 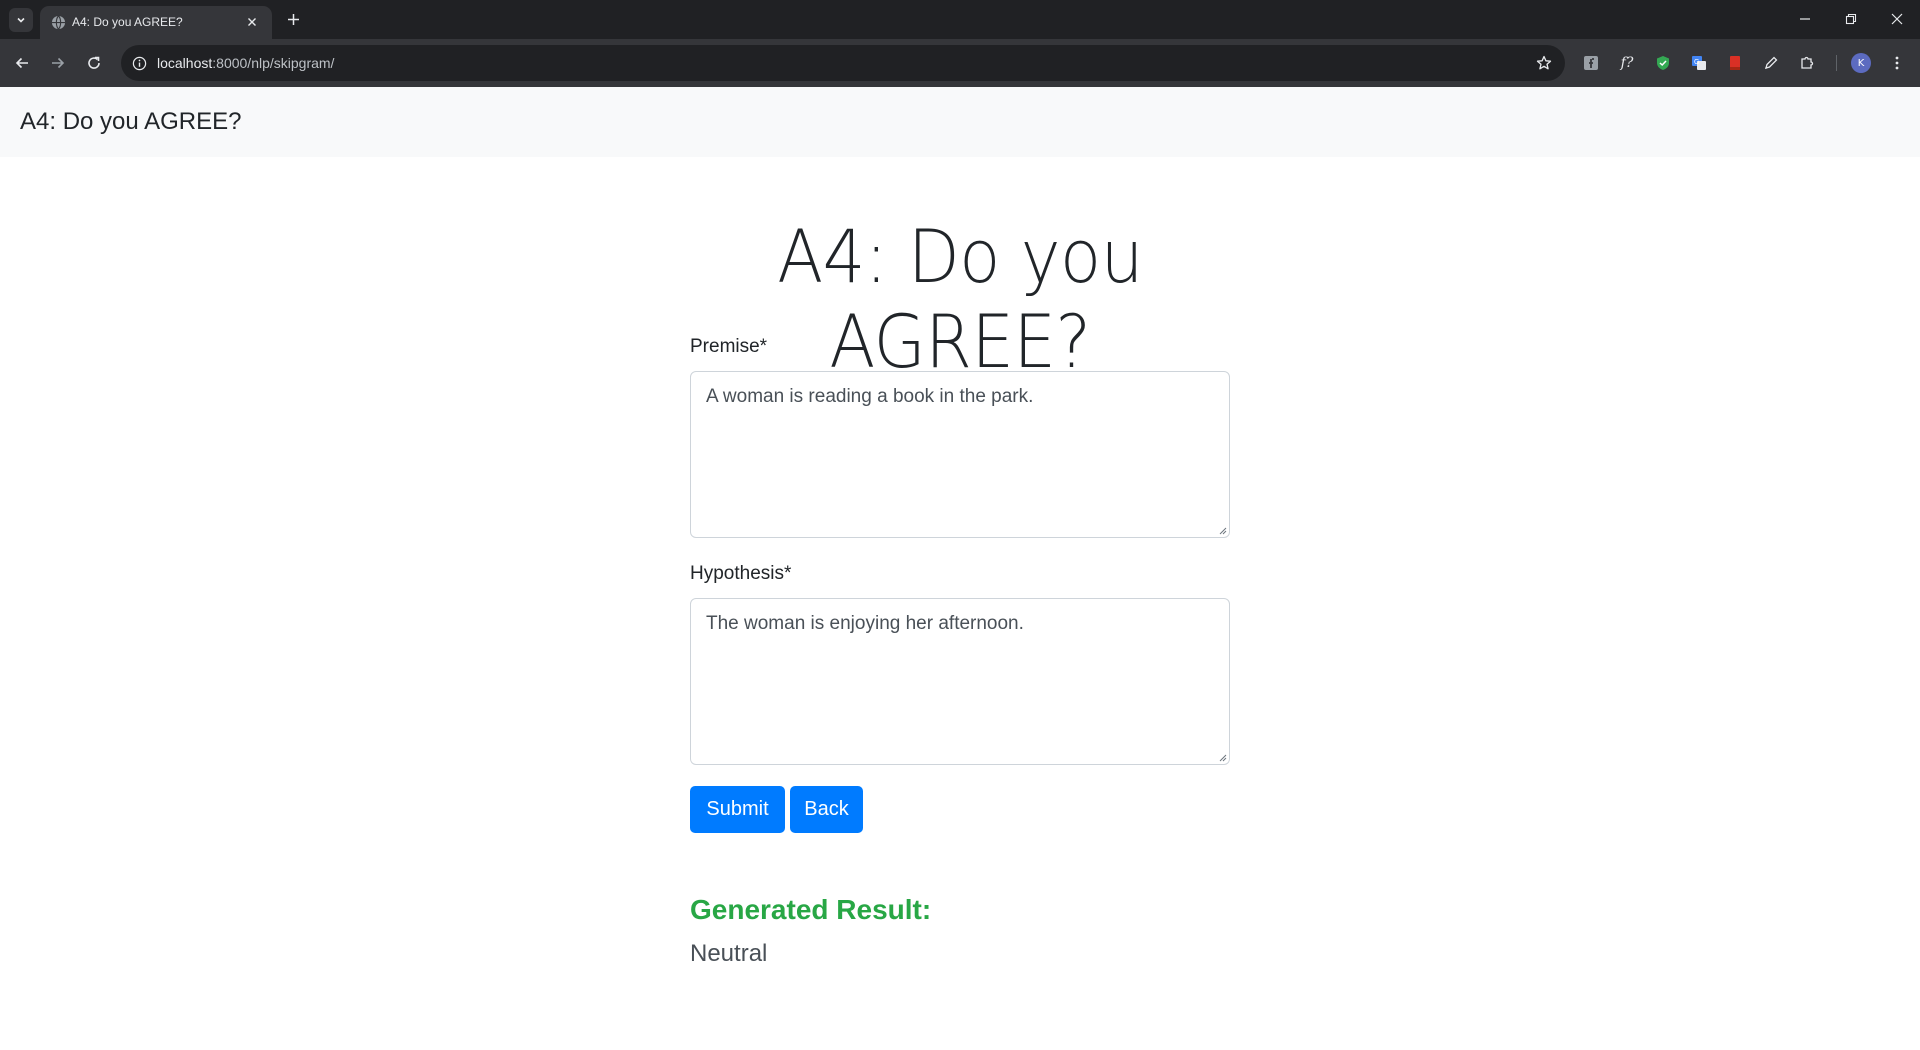 What do you see at coordinates (185, 63) in the screenshot?
I see `url-host: localhost` at bounding box center [185, 63].